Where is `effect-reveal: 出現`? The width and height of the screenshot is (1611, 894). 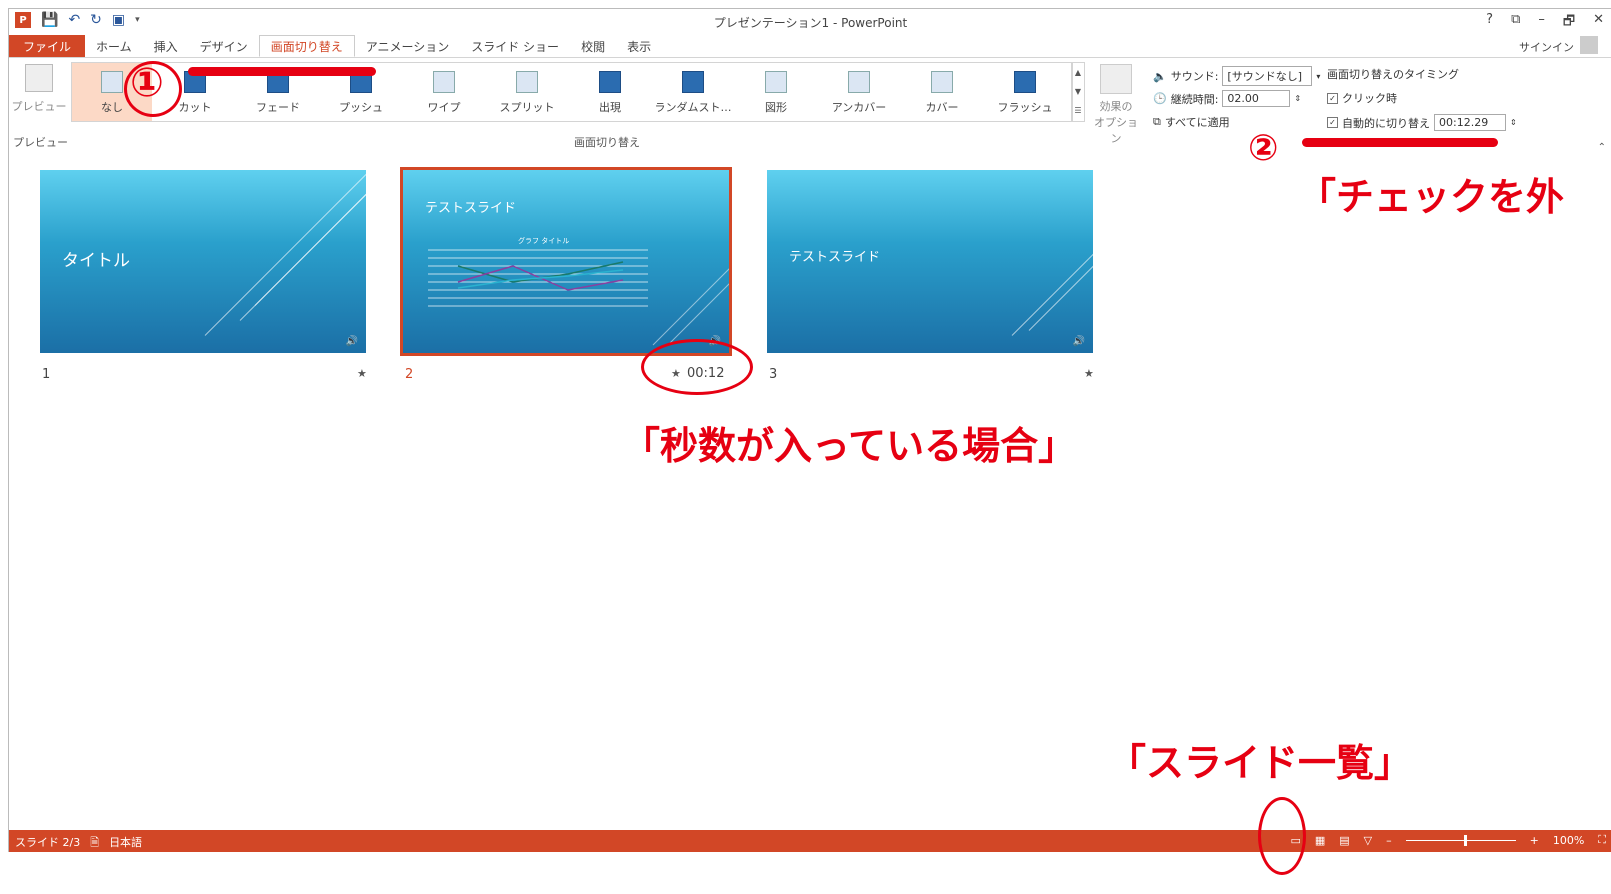 effect-reveal: 出現 is located at coordinates (610, 92).